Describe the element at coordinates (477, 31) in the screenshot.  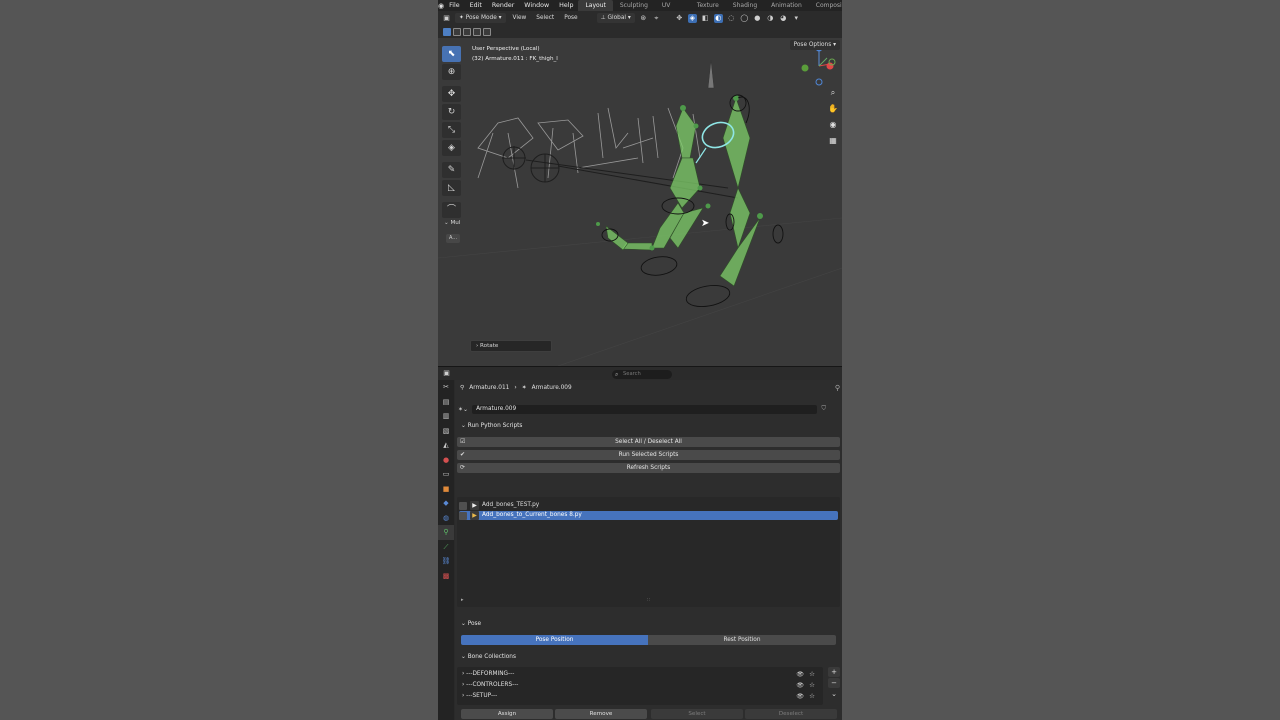
I see `select-mode-invert-icon` at that location.